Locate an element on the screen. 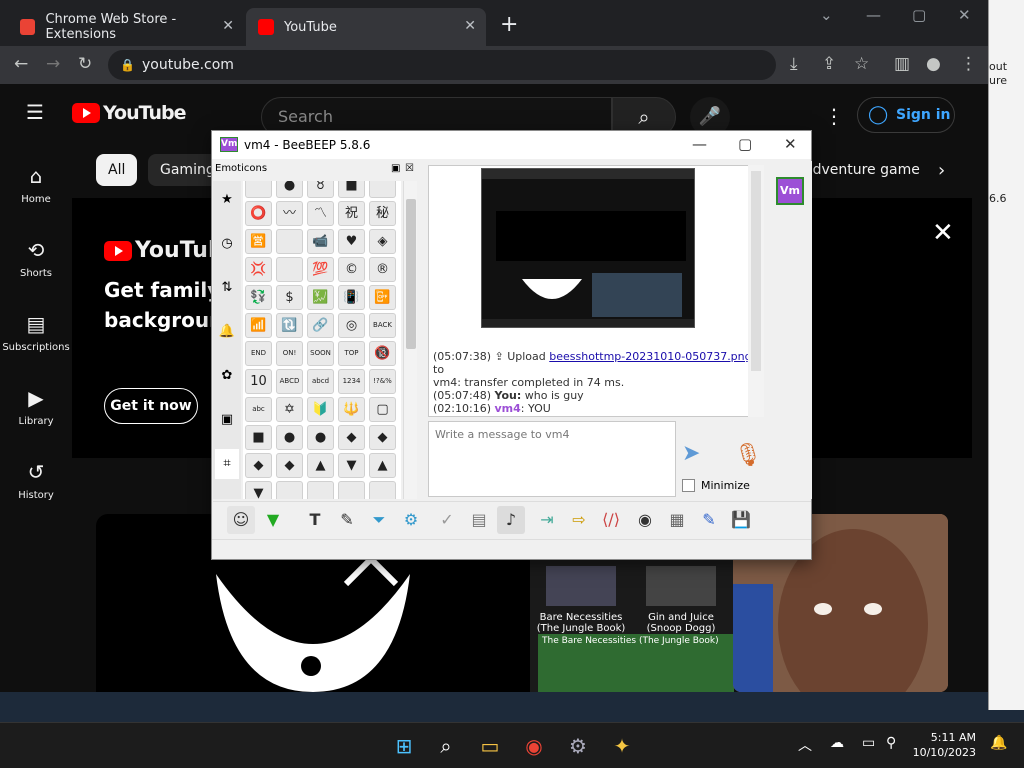 The height and width of the screenshot is (768, 1024). settings-menu-icon: ⋮ is located at coordinates (834, 116).